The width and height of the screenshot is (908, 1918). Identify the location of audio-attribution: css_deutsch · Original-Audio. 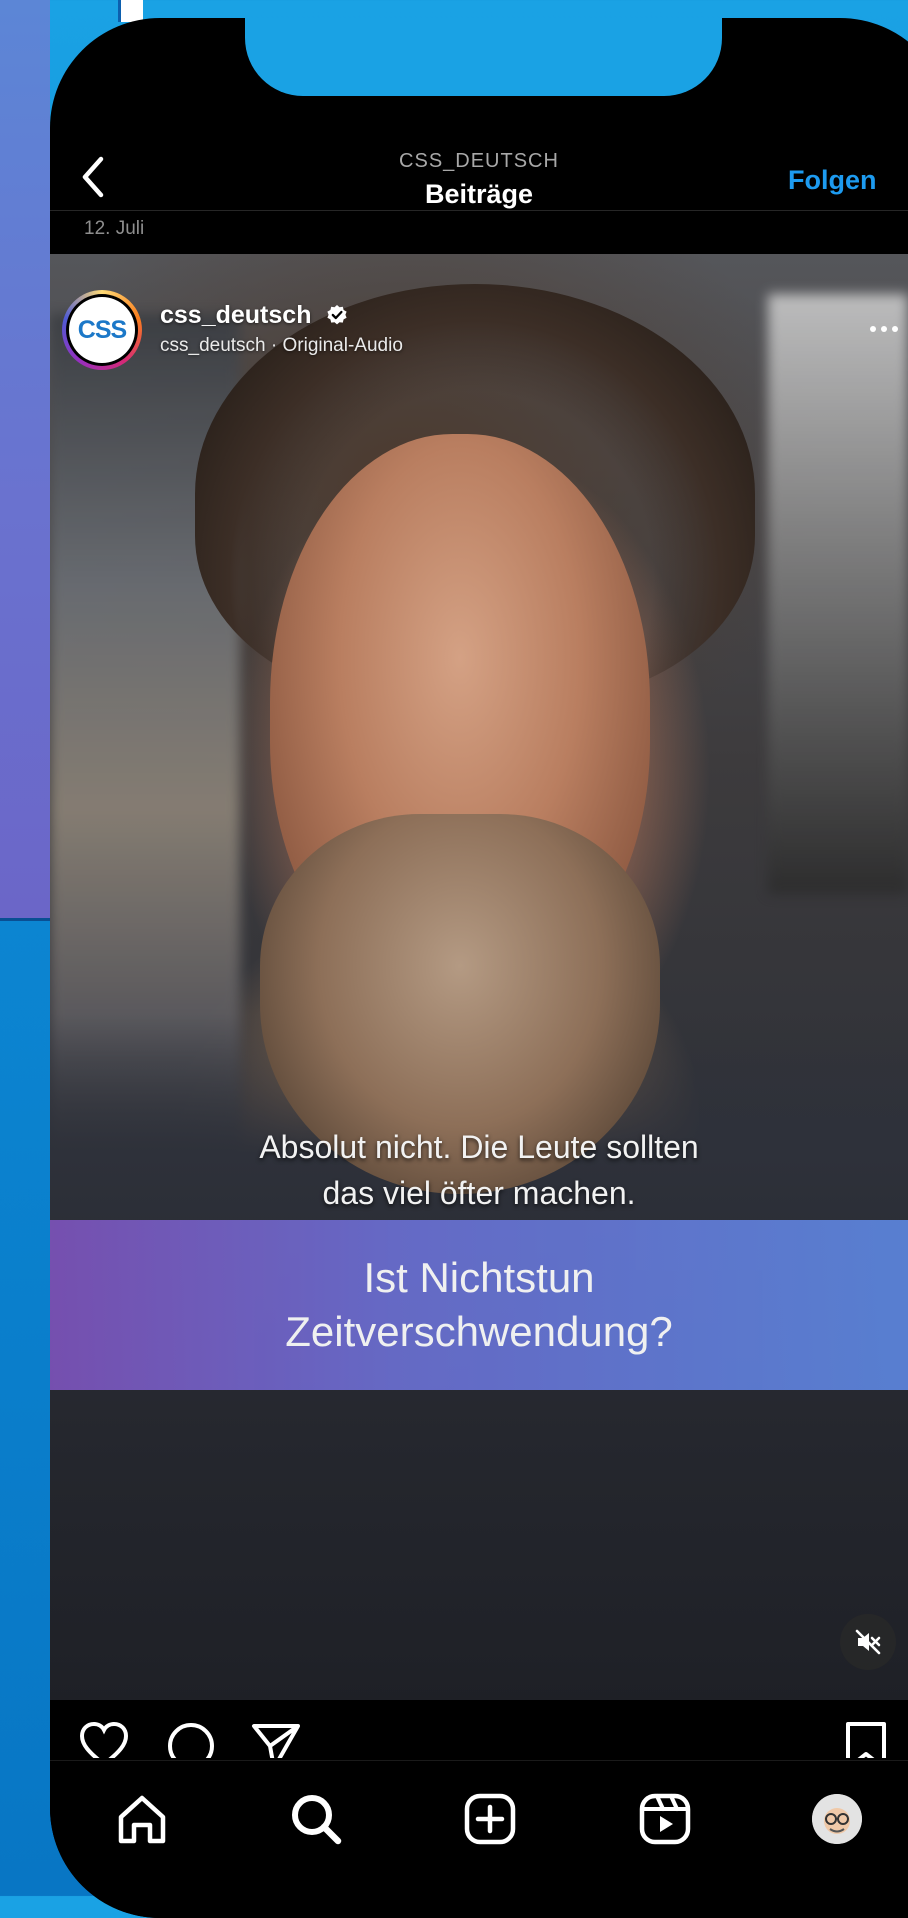
(281, 346).